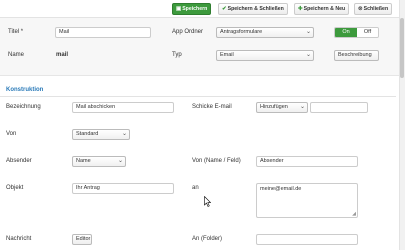 This screenshot has width=405, height=250. I want to click on bezeichnung-label: Bezeichnung, so click(23, 107).